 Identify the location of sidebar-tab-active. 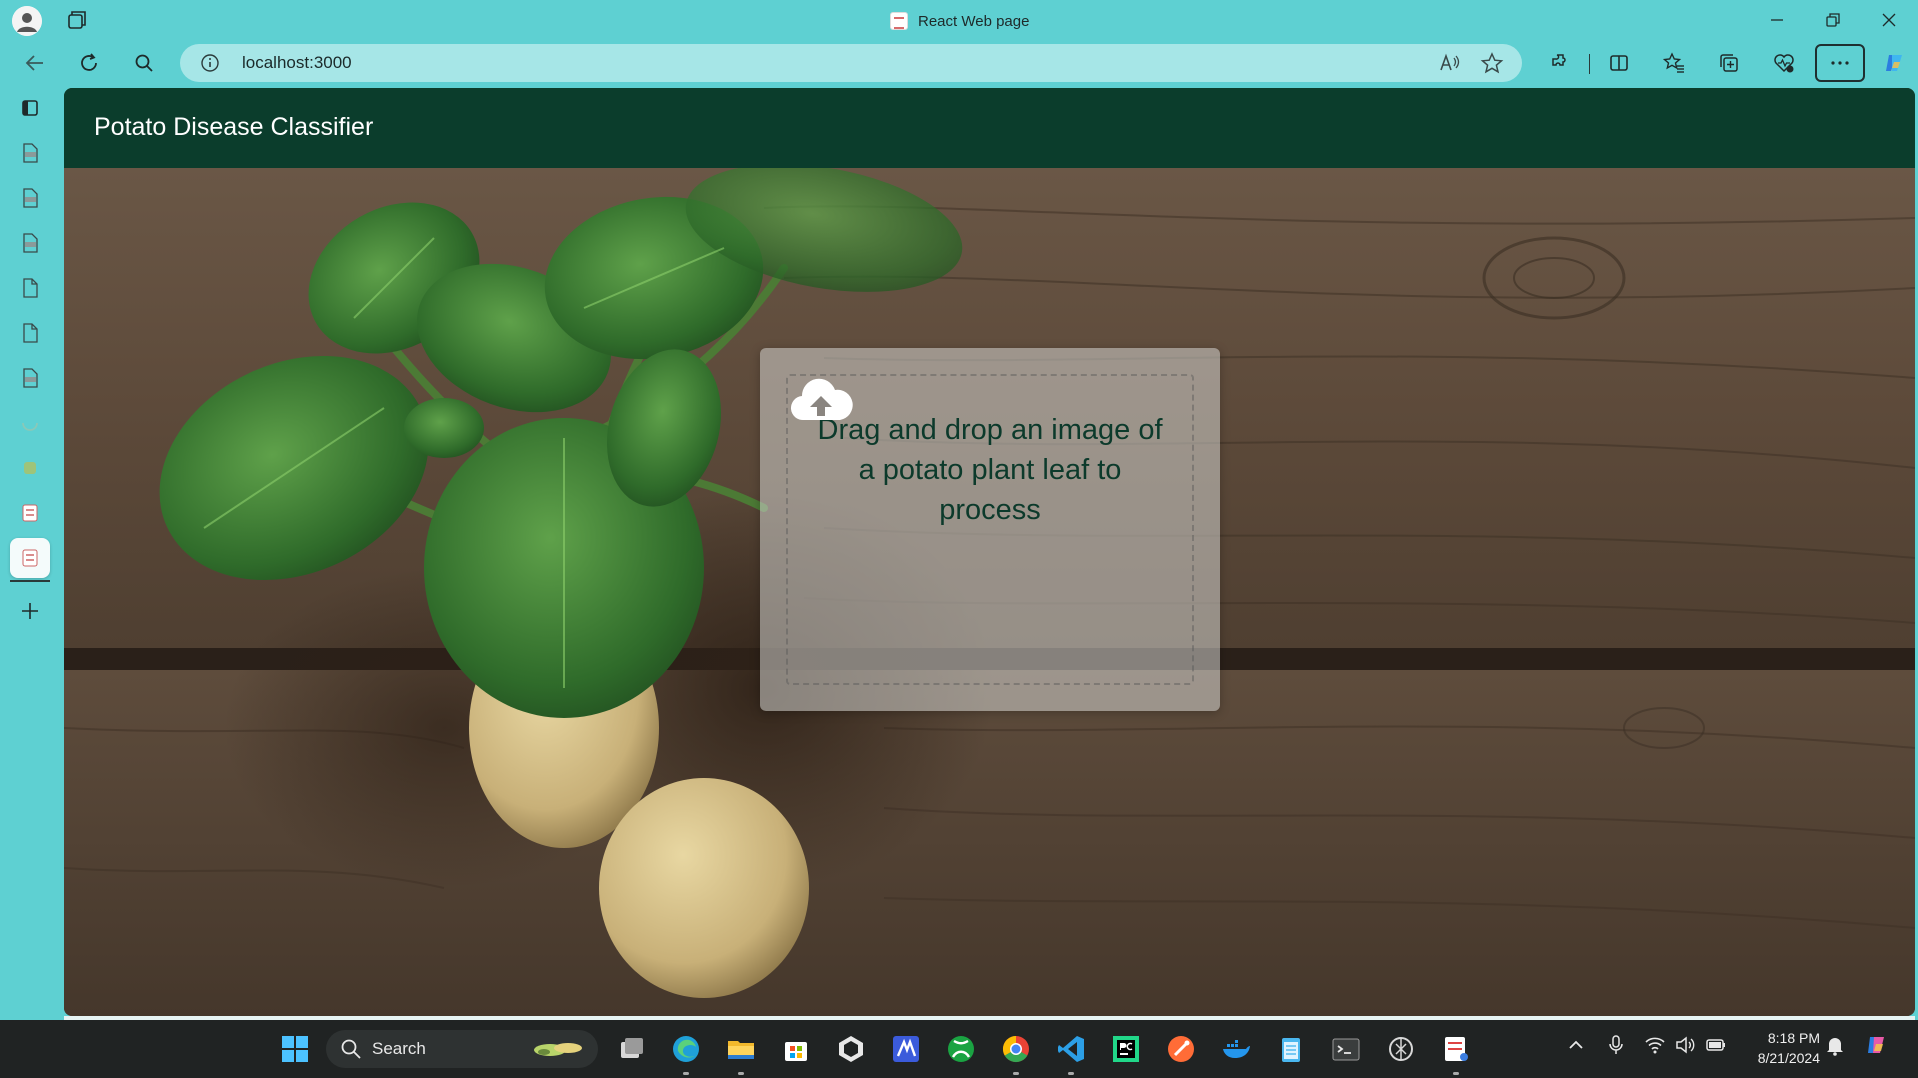
(30, 558).